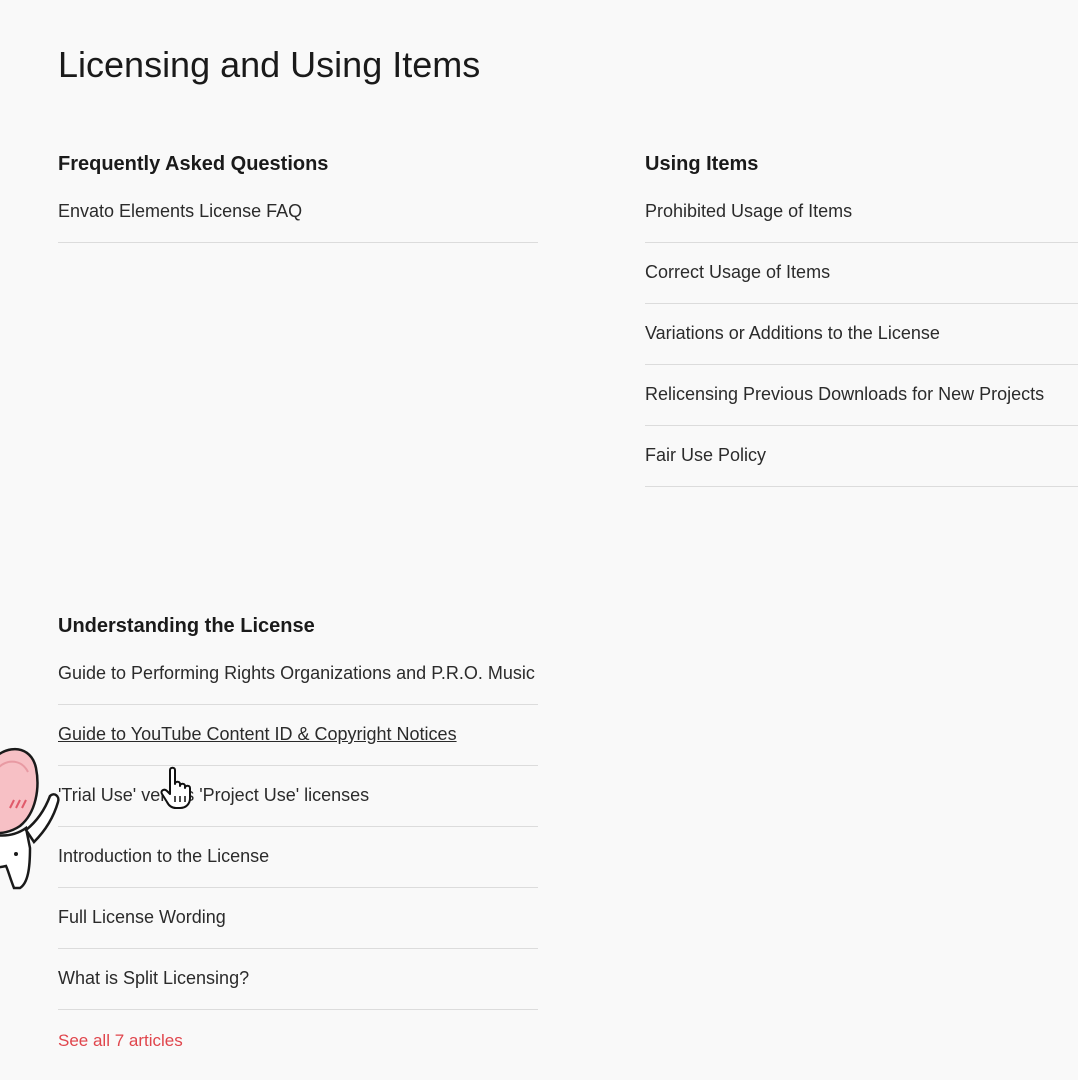 This screenshot has height=1080, width=1078. I want to click on article-link-intro-license: Introduction to the License, so click(298, 856).